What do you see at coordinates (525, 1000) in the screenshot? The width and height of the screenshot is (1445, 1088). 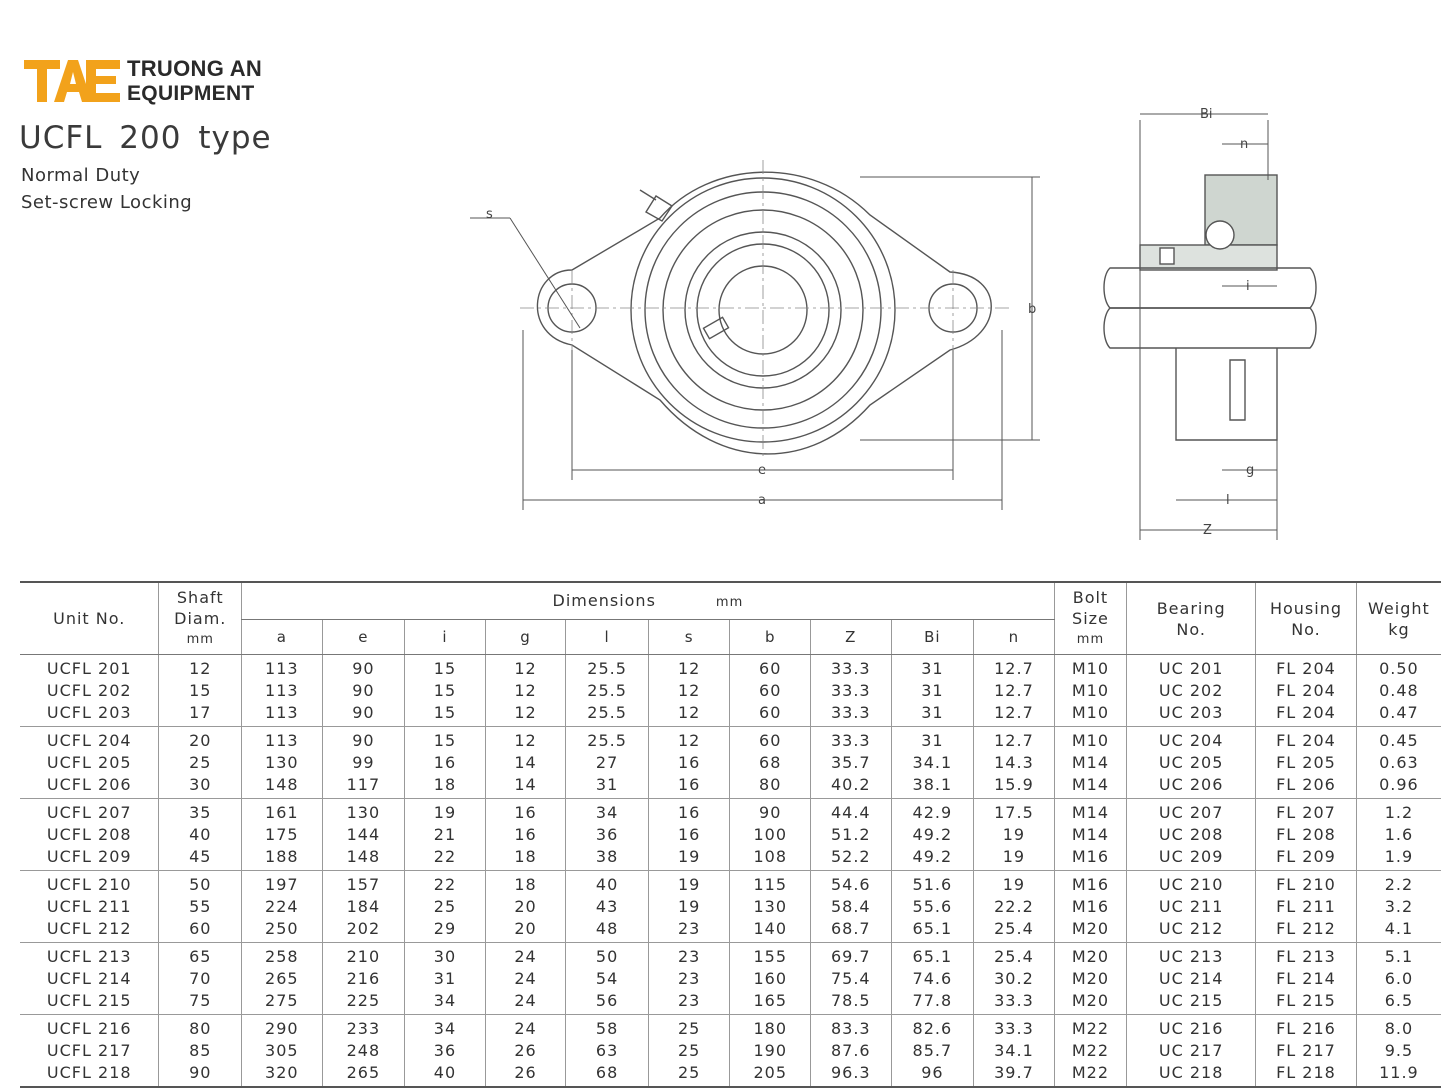 I see `table-value: 24` at bounding box center [525, 1000].